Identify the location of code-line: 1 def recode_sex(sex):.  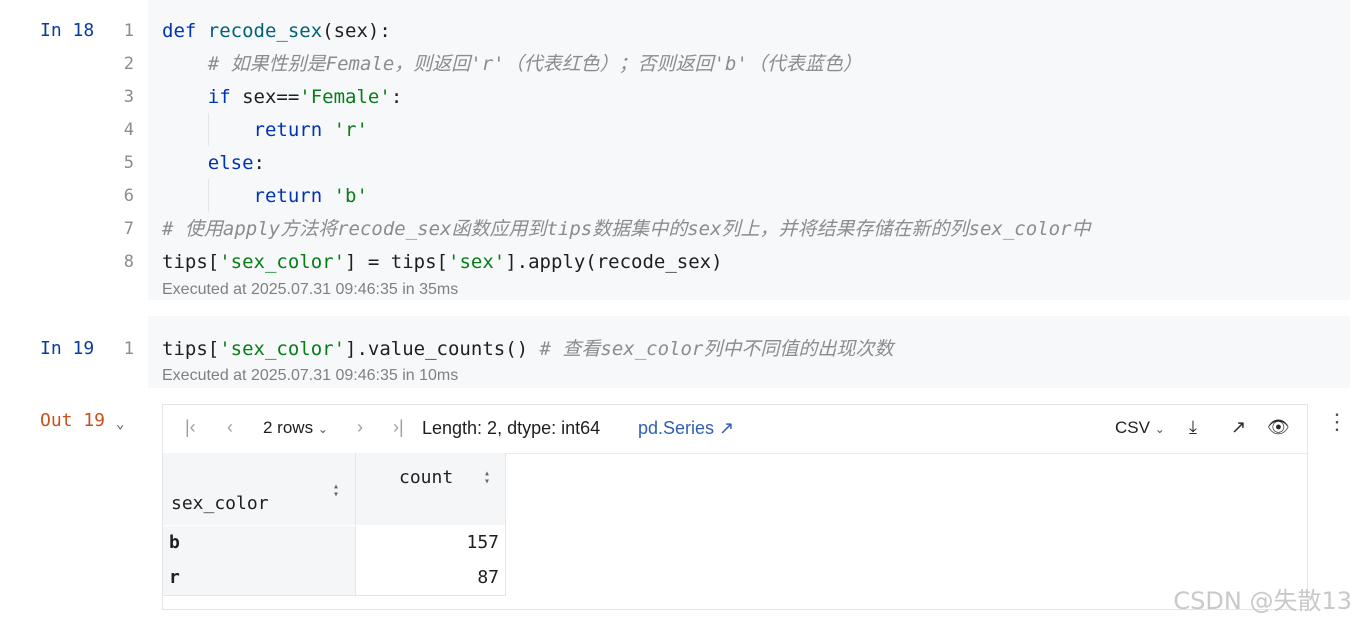
(678, 31).